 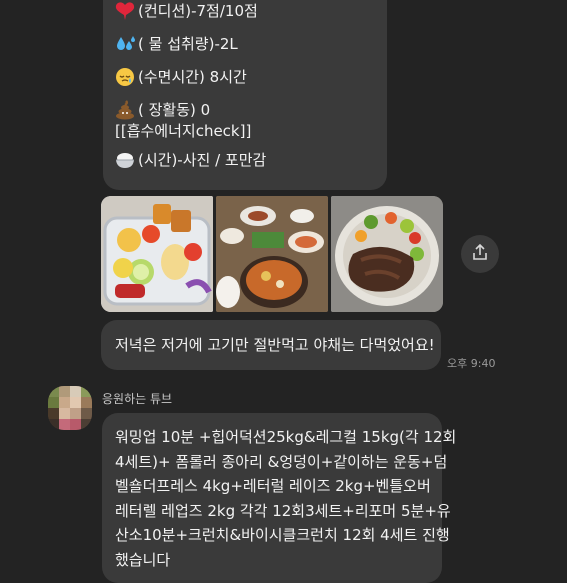 What do you see at coordinates (125, 160) in the screenshot?
I see `rice-bowl-icon` at bounding box center [125, 160].